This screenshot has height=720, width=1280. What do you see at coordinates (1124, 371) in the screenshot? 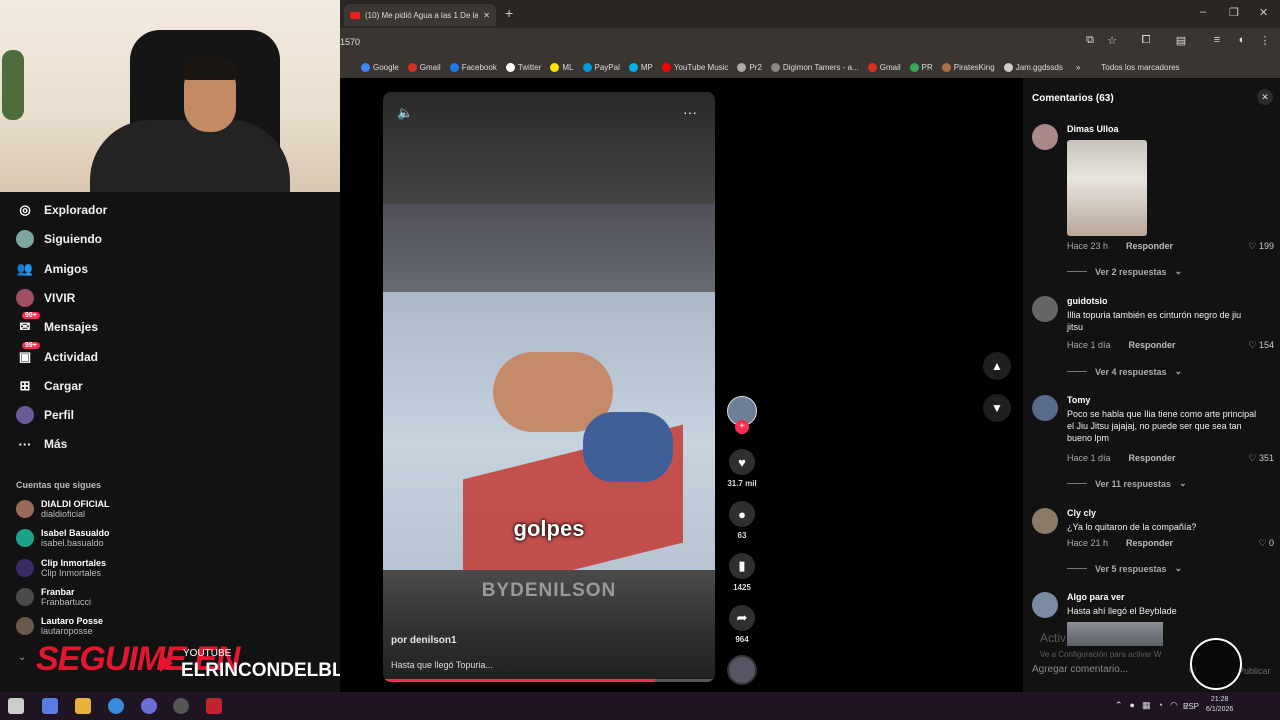
I see `view-replies-button: Ver 4 respuestas ⌄` at bounding box center [1124, 371].